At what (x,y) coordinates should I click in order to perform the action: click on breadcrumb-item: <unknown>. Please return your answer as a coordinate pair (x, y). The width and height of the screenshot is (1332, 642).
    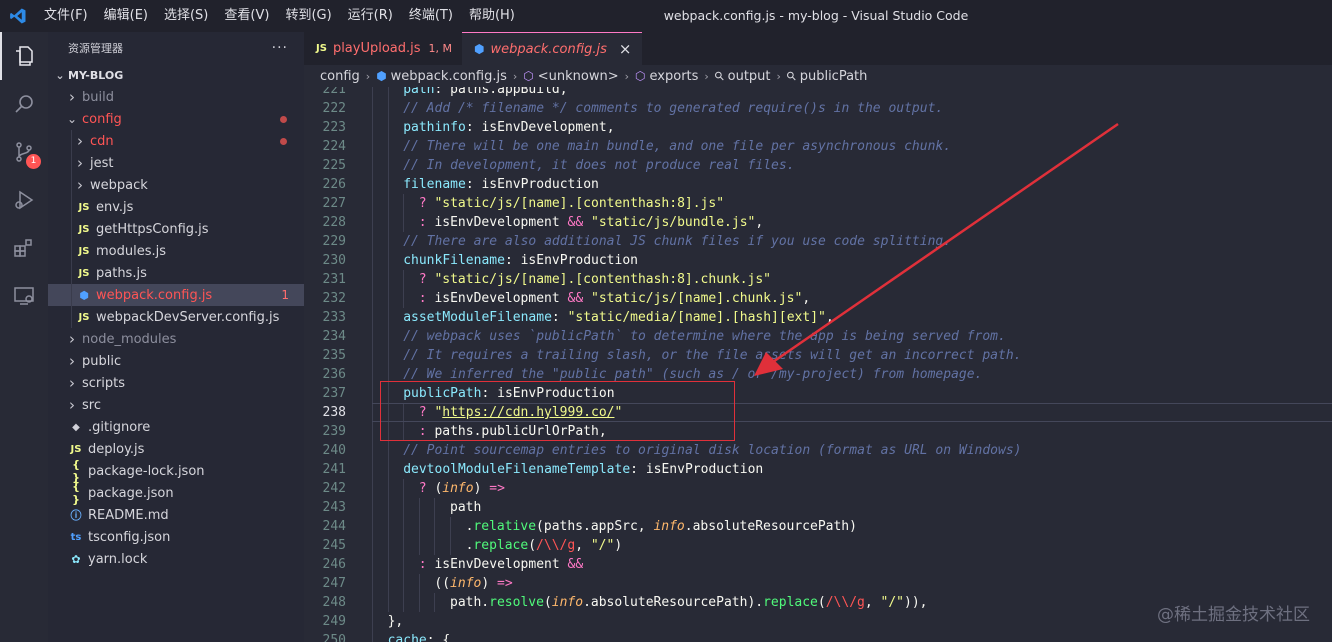
    Looking at the image, I should click on (578, 76).